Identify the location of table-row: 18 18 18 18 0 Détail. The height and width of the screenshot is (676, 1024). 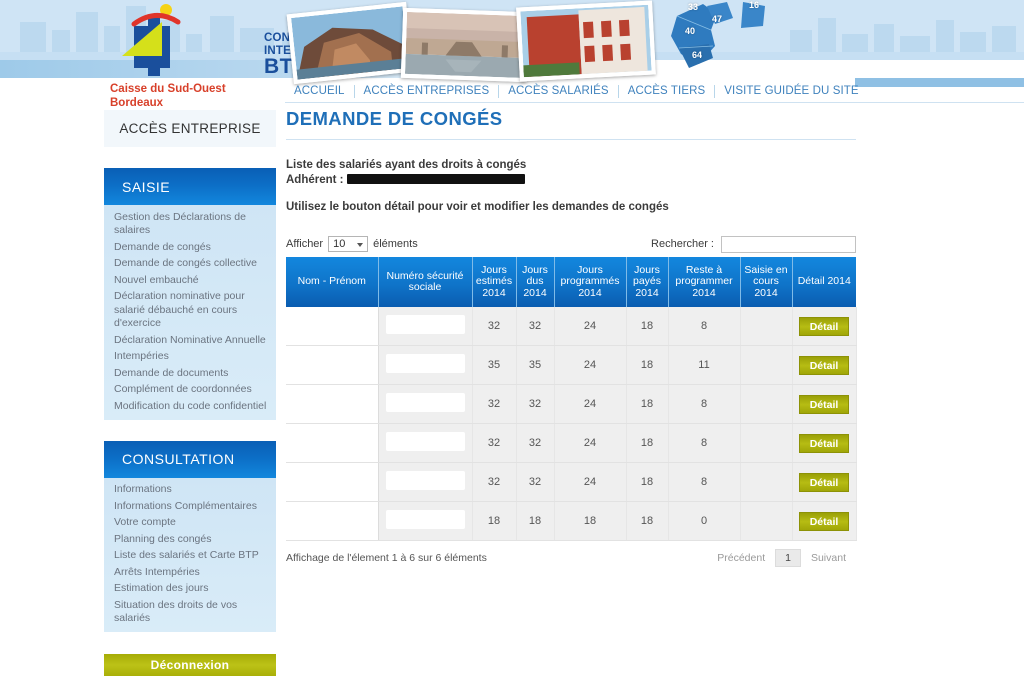
(571, 521).